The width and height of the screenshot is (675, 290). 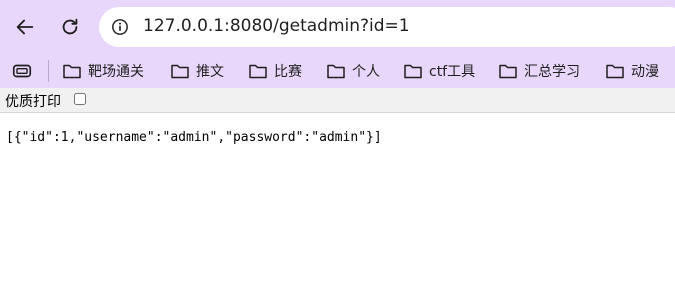 I want to click on bookmark-folder-1: 推文, so click(x=197, y=71).